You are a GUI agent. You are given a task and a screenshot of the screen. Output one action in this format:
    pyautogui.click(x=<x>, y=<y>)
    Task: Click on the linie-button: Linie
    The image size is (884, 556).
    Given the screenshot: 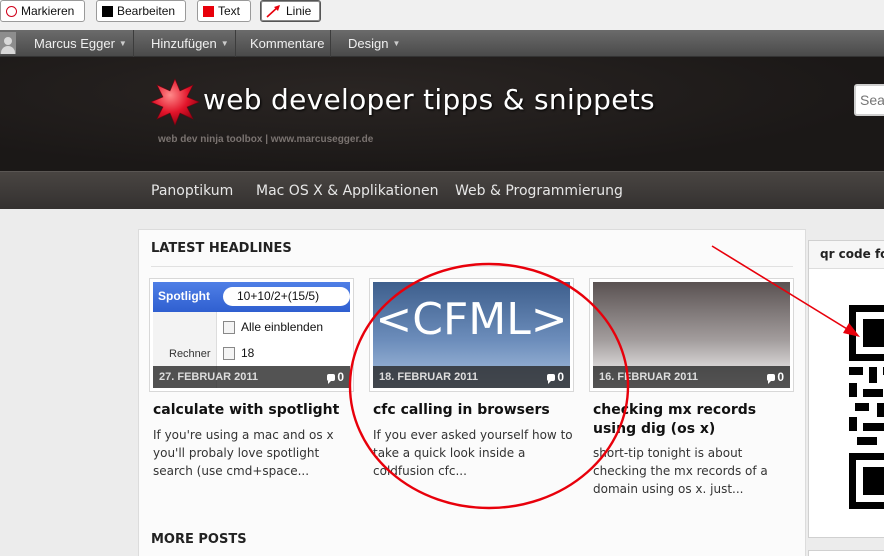 What is the action you would take?
    pyautogui.click(x=290, y=11)
    